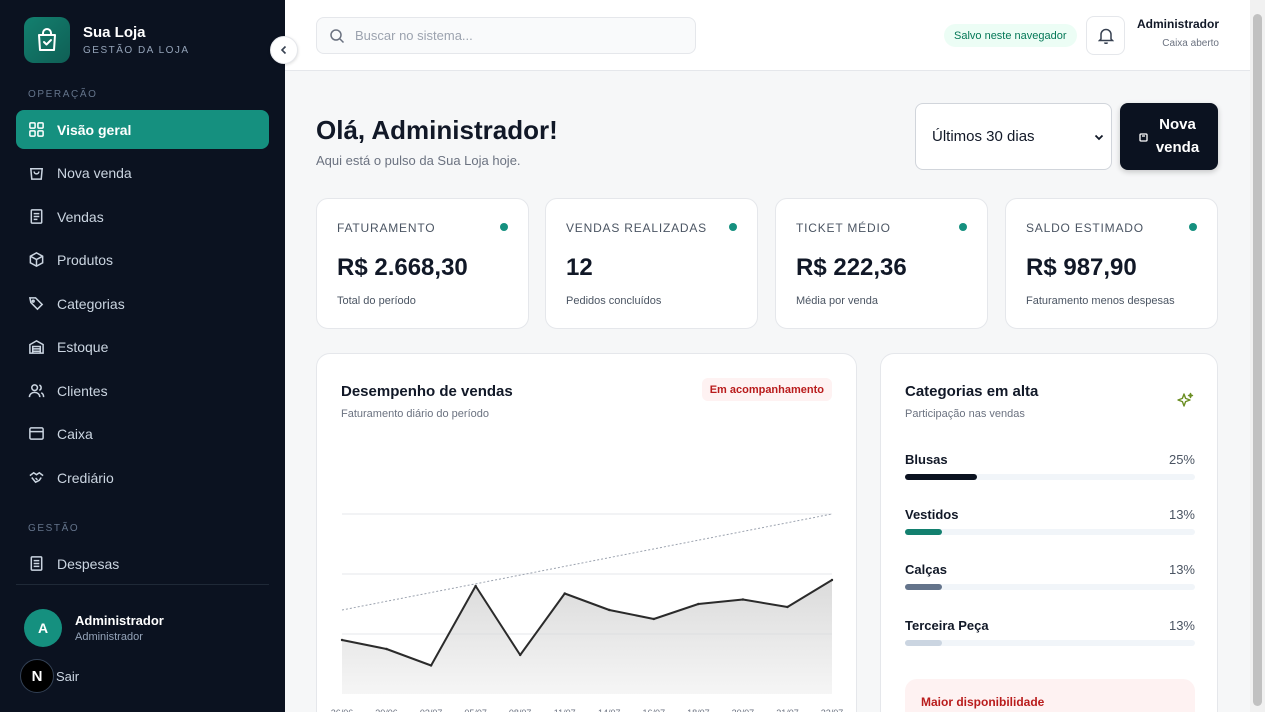 Image resolution: width=1265 pixels, height=712 pixels. I want to click on collapse-sidebar-button, so click(284, 50).